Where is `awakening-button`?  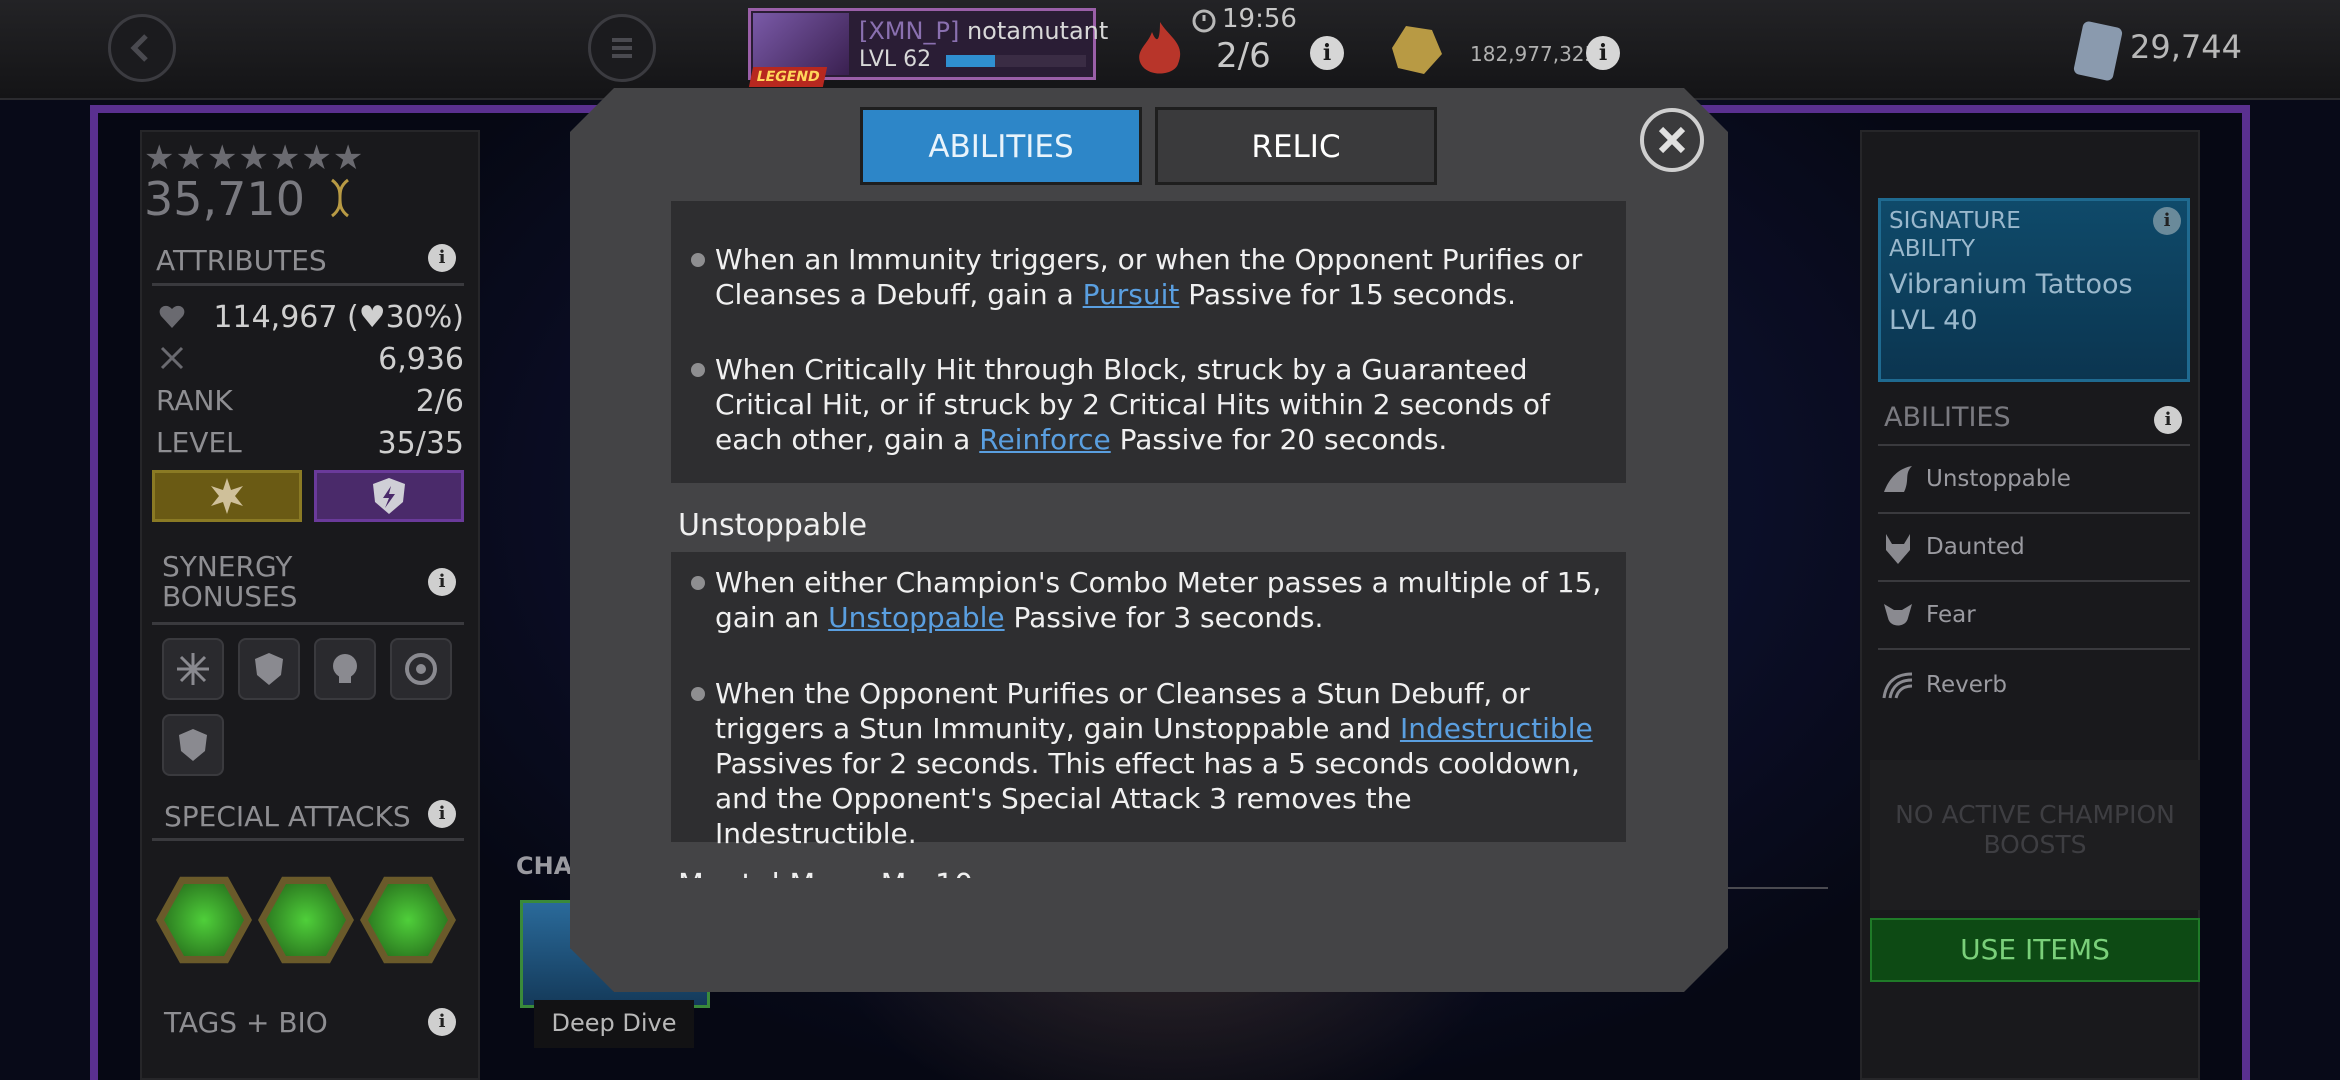
awakening-button is located at coordinates (389, 496).